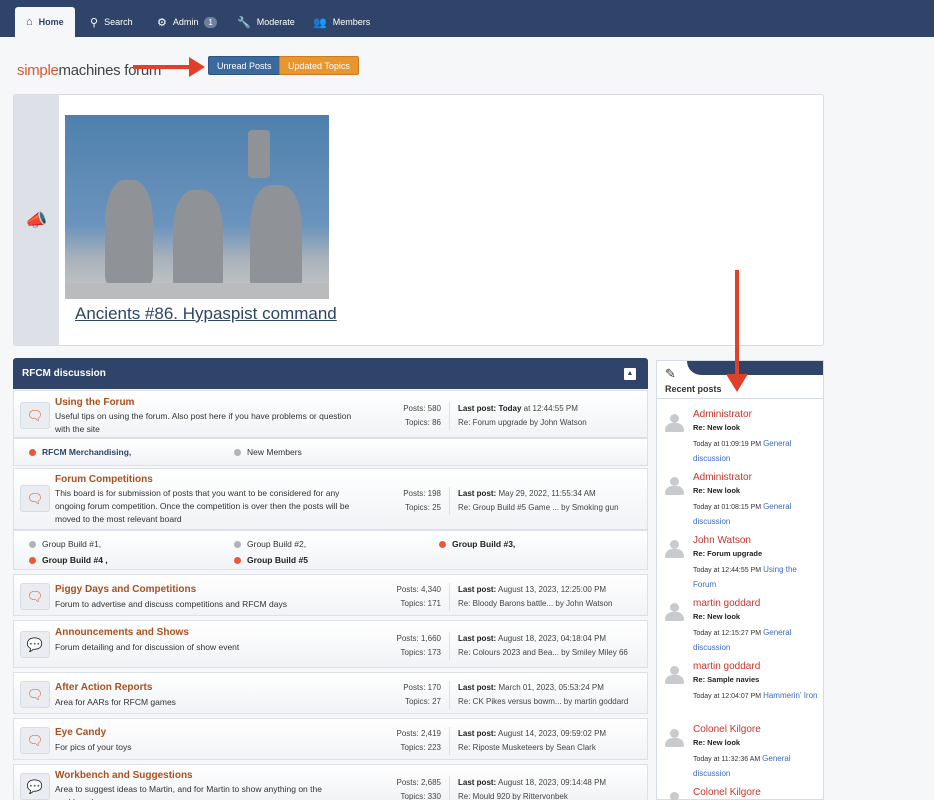 This screenshot has height=800, width=934. What do you see at coordinates (29, 22) in the screenshot?
I see `home-icon: ⌂` at bounding box center [29, 22].